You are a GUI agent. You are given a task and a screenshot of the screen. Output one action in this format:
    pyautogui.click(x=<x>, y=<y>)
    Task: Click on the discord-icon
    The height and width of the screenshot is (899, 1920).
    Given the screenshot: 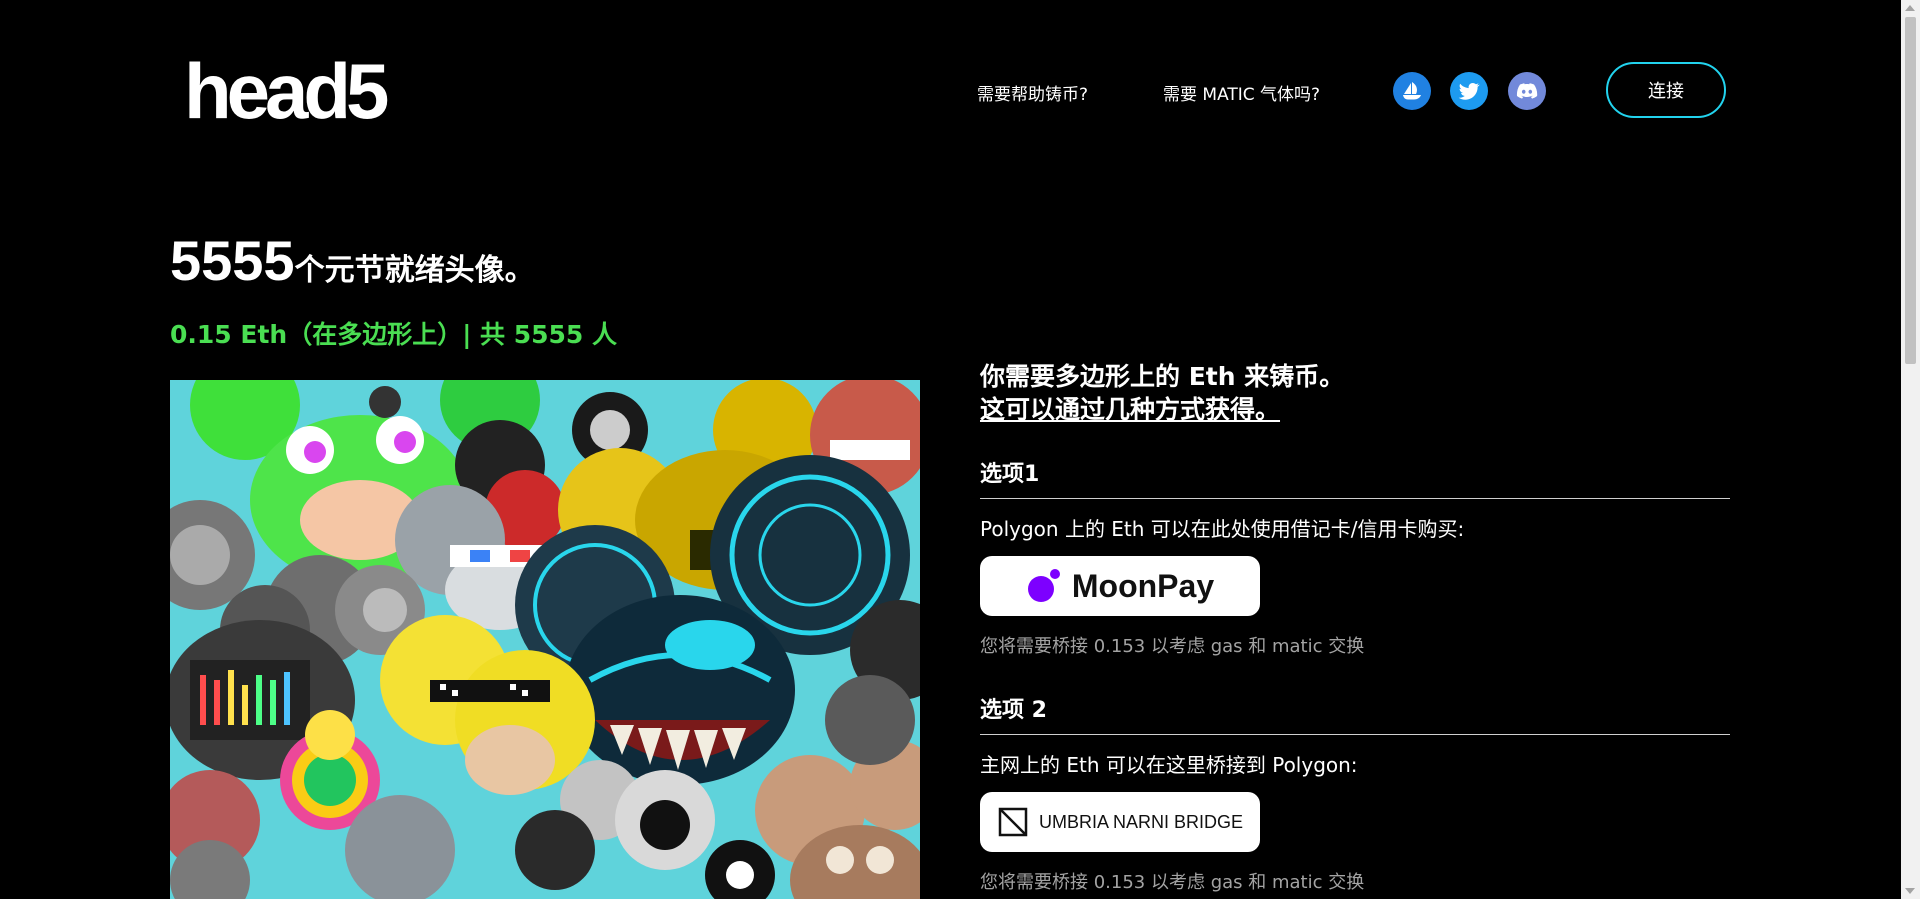 What is the action you would take?
    pyautogui.click(x=1527, y=91)
    